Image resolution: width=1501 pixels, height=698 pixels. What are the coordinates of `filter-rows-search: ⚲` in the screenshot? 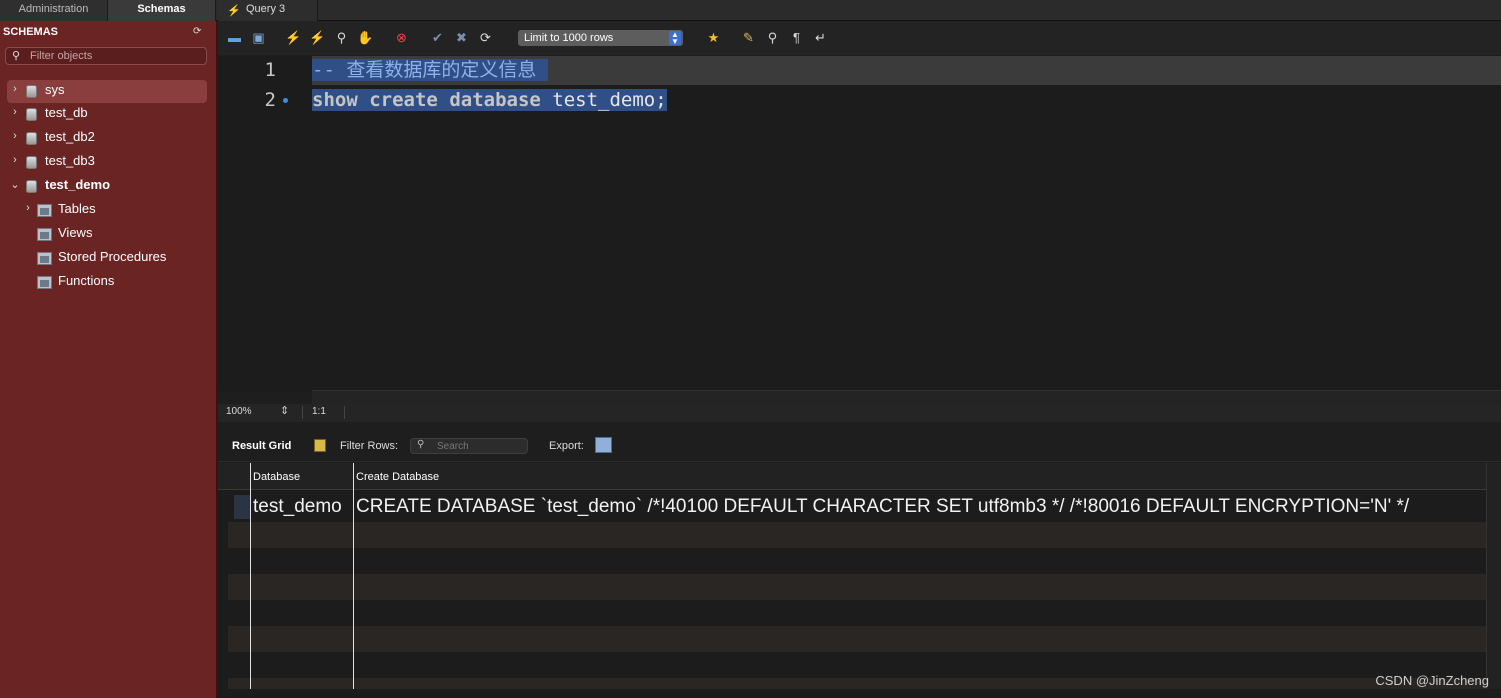 It's located at (469, 446).